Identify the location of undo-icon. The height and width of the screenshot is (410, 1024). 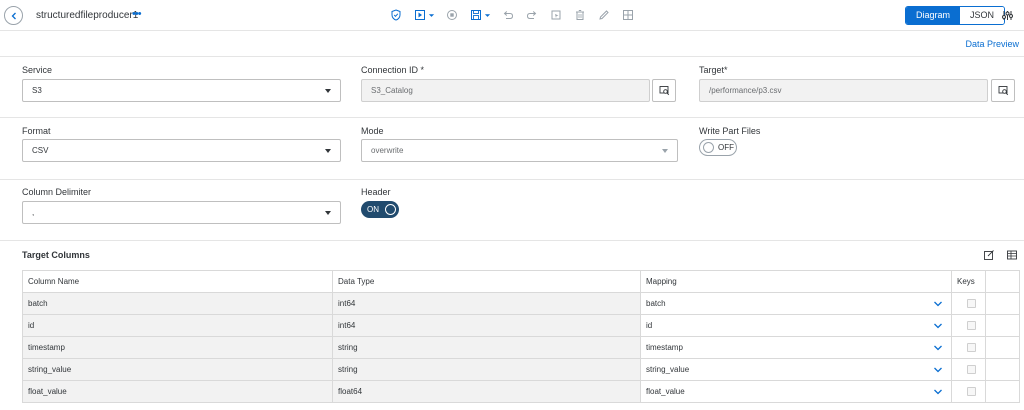
(508, 15).